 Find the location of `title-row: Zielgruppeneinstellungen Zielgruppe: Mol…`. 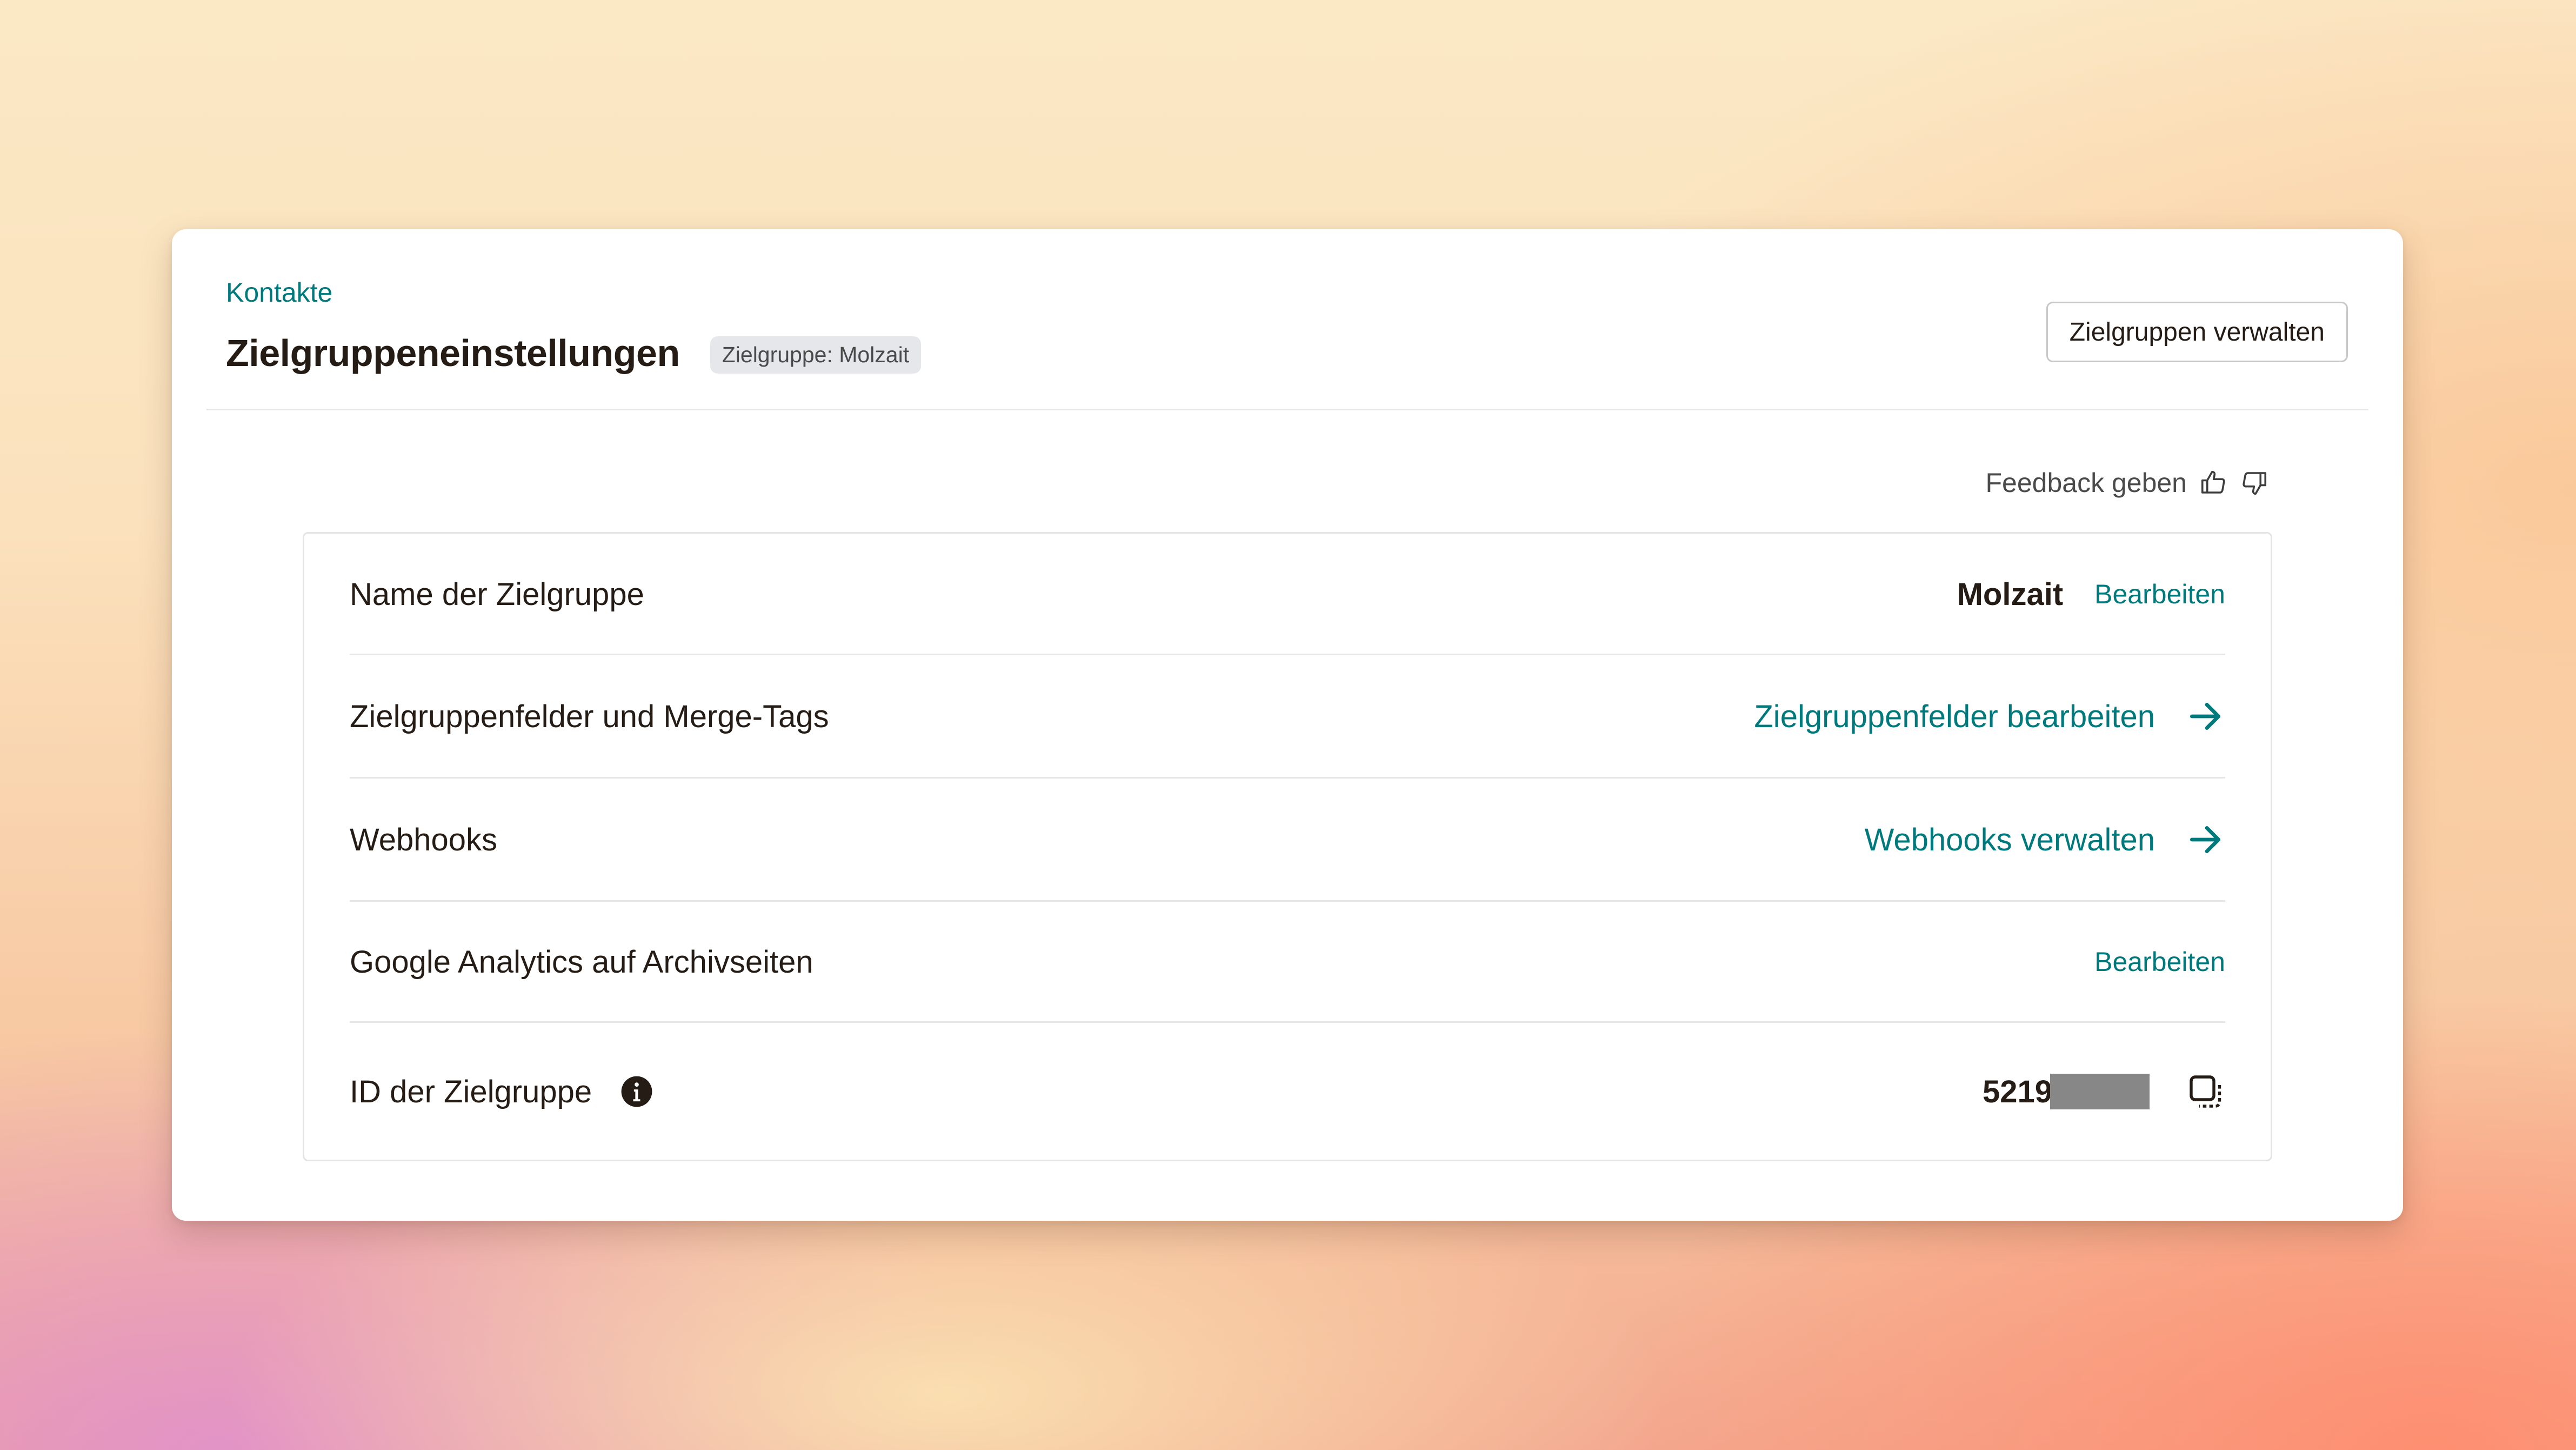

title-row: Zielgruppeneinstellungen Zielgruppe: Mol… is located at coordinates (574, 352).